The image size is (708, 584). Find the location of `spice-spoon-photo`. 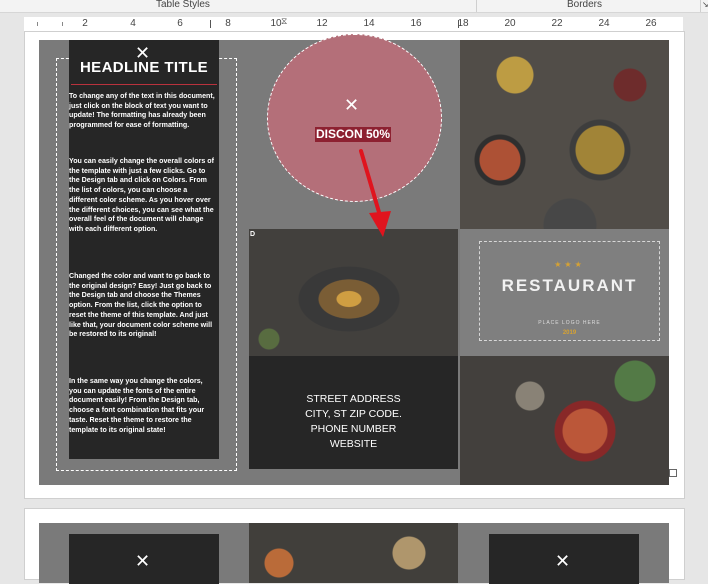

spice-spoon-photo is located at coordinates (564, 420).